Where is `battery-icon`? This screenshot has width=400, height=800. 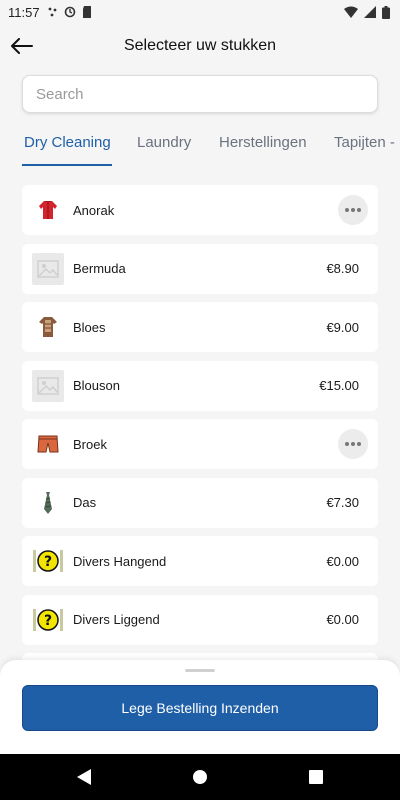
battery-icon is located at coordinates (386, 12).